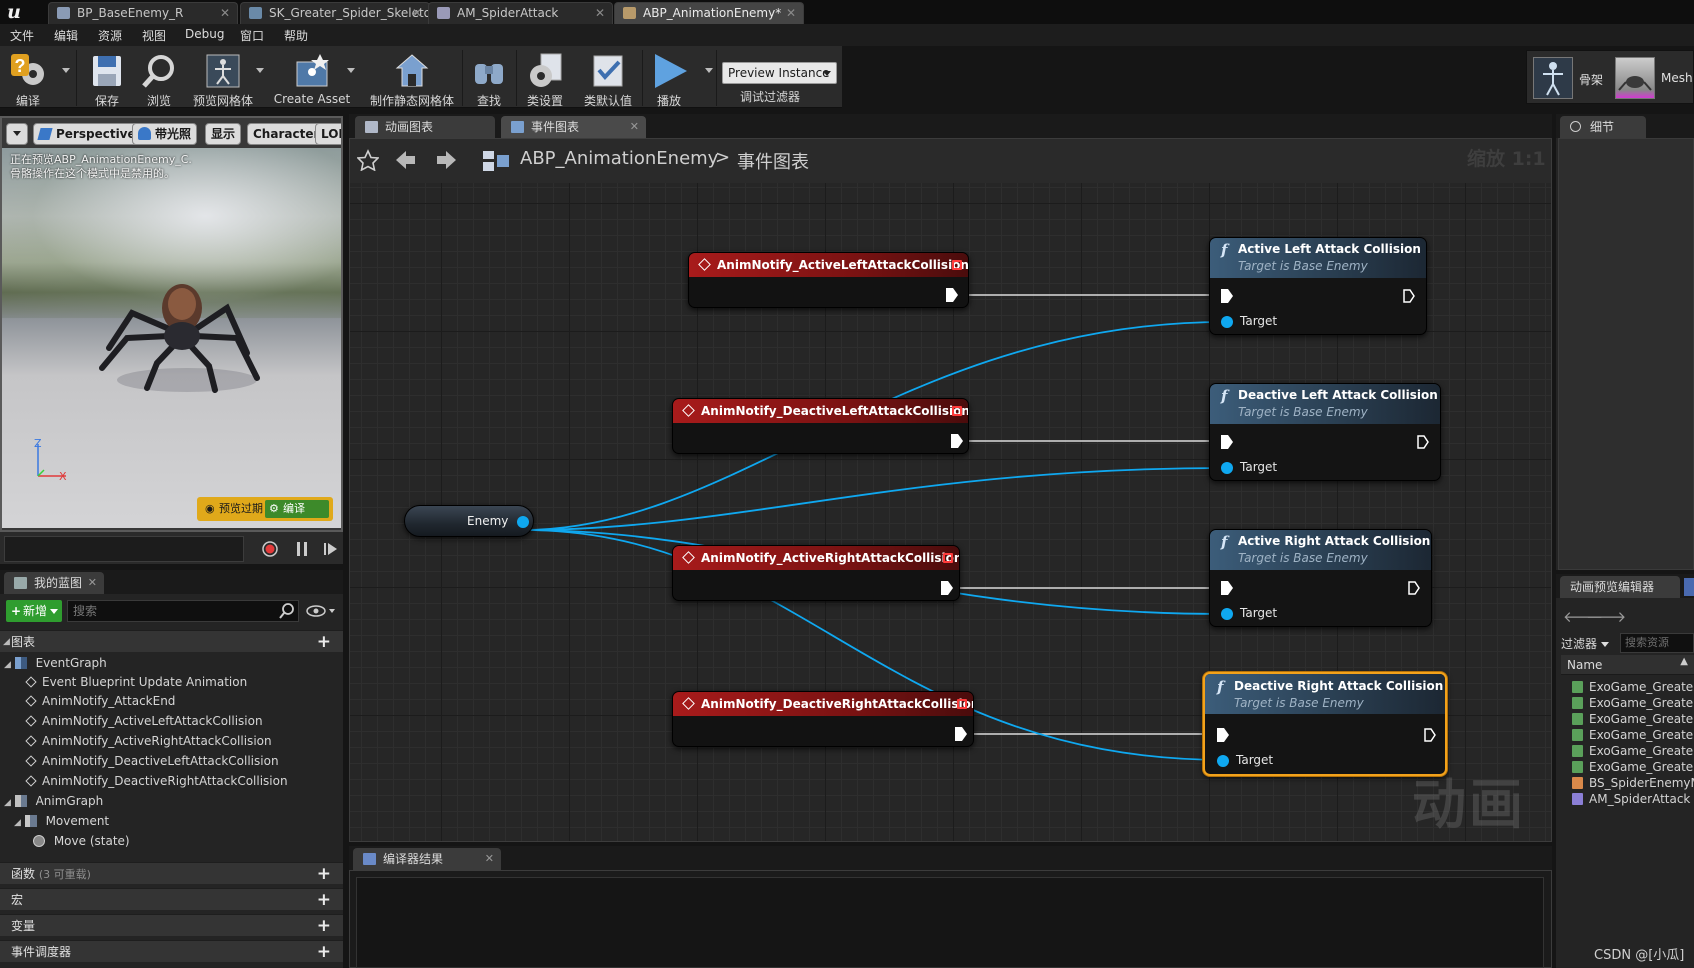 This screenshot has height=968, width=1694. Describe the element at coordinates (779, 73) in the screenshot. I see `preview-instance-dropdown: Preview Instance` at that location.